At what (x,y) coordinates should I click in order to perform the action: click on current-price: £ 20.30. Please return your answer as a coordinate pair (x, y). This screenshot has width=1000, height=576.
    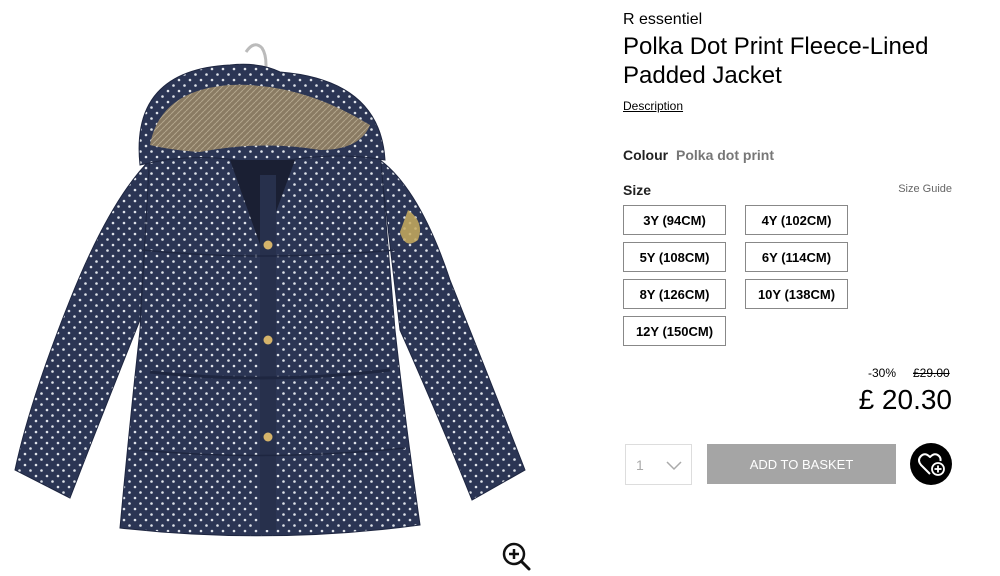
    Looking at the image, I should click on (905, 399).